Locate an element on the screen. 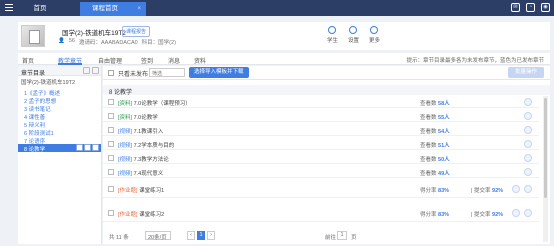 Image resolution: width=554 pixels, height=246 pixels. top-bar: 首页 课程首页 × ✉ ◔ ◉ is located at coordinates (277, 8).